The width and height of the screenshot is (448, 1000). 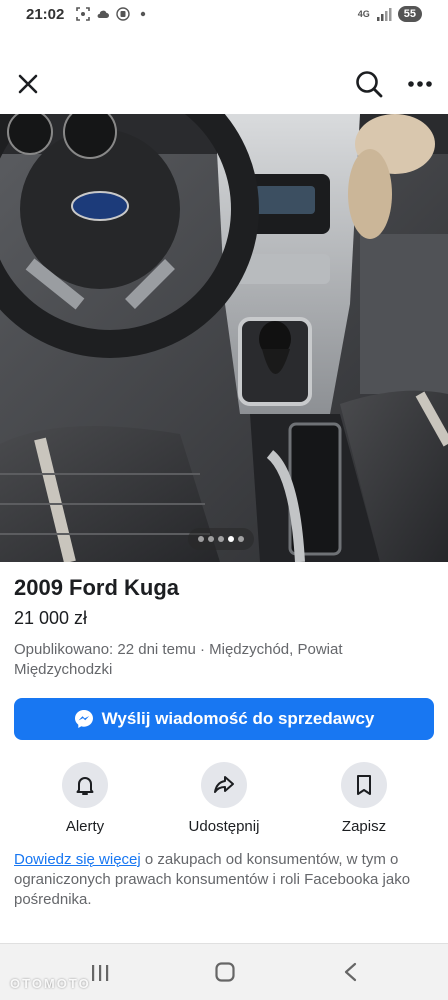 I want to click on save-button: Zapisz, so click(x=364, y=798).